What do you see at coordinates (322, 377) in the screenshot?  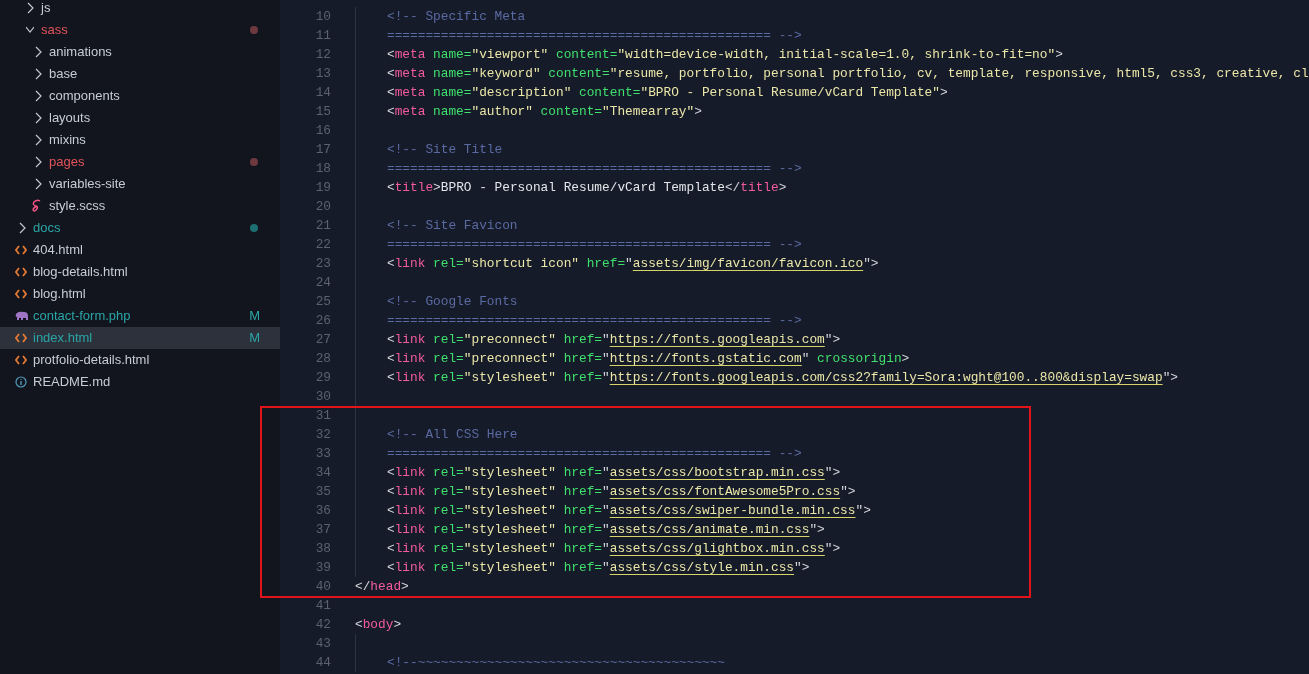 I see `line-number: 29` at bounding box center [322, 377].